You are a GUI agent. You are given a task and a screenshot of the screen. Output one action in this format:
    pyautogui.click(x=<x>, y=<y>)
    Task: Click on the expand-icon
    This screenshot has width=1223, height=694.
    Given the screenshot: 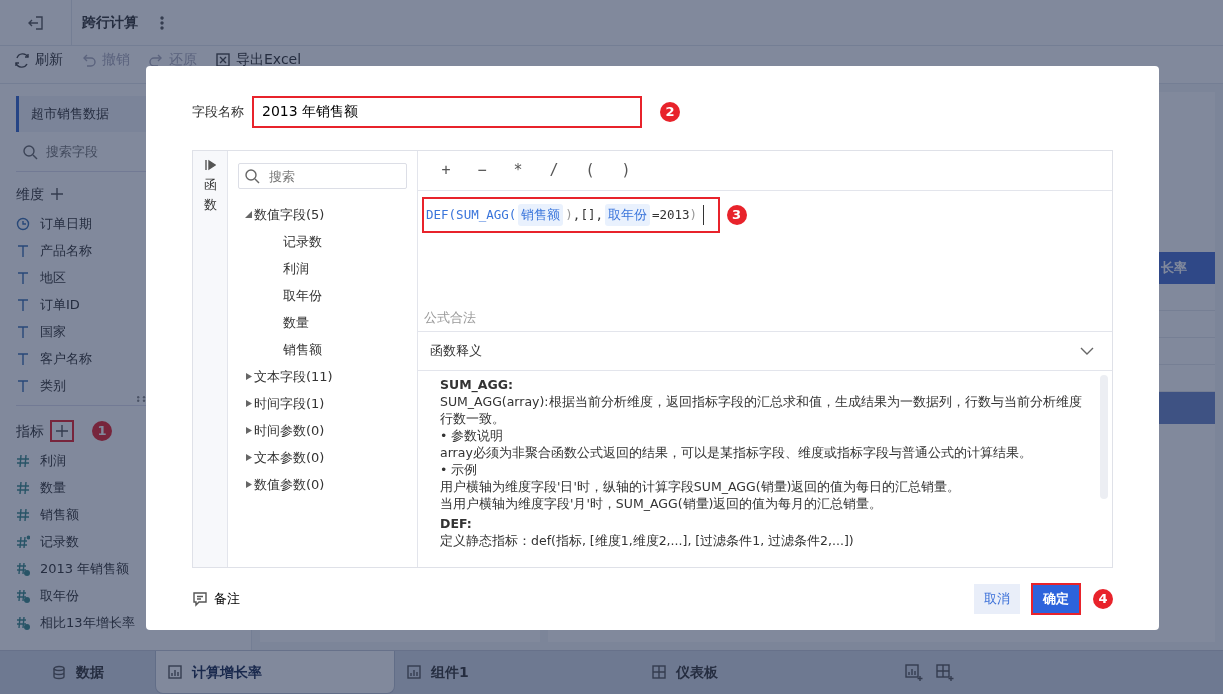 What is the action you would take?
    pyautogui.click(x=210, y=165)
    